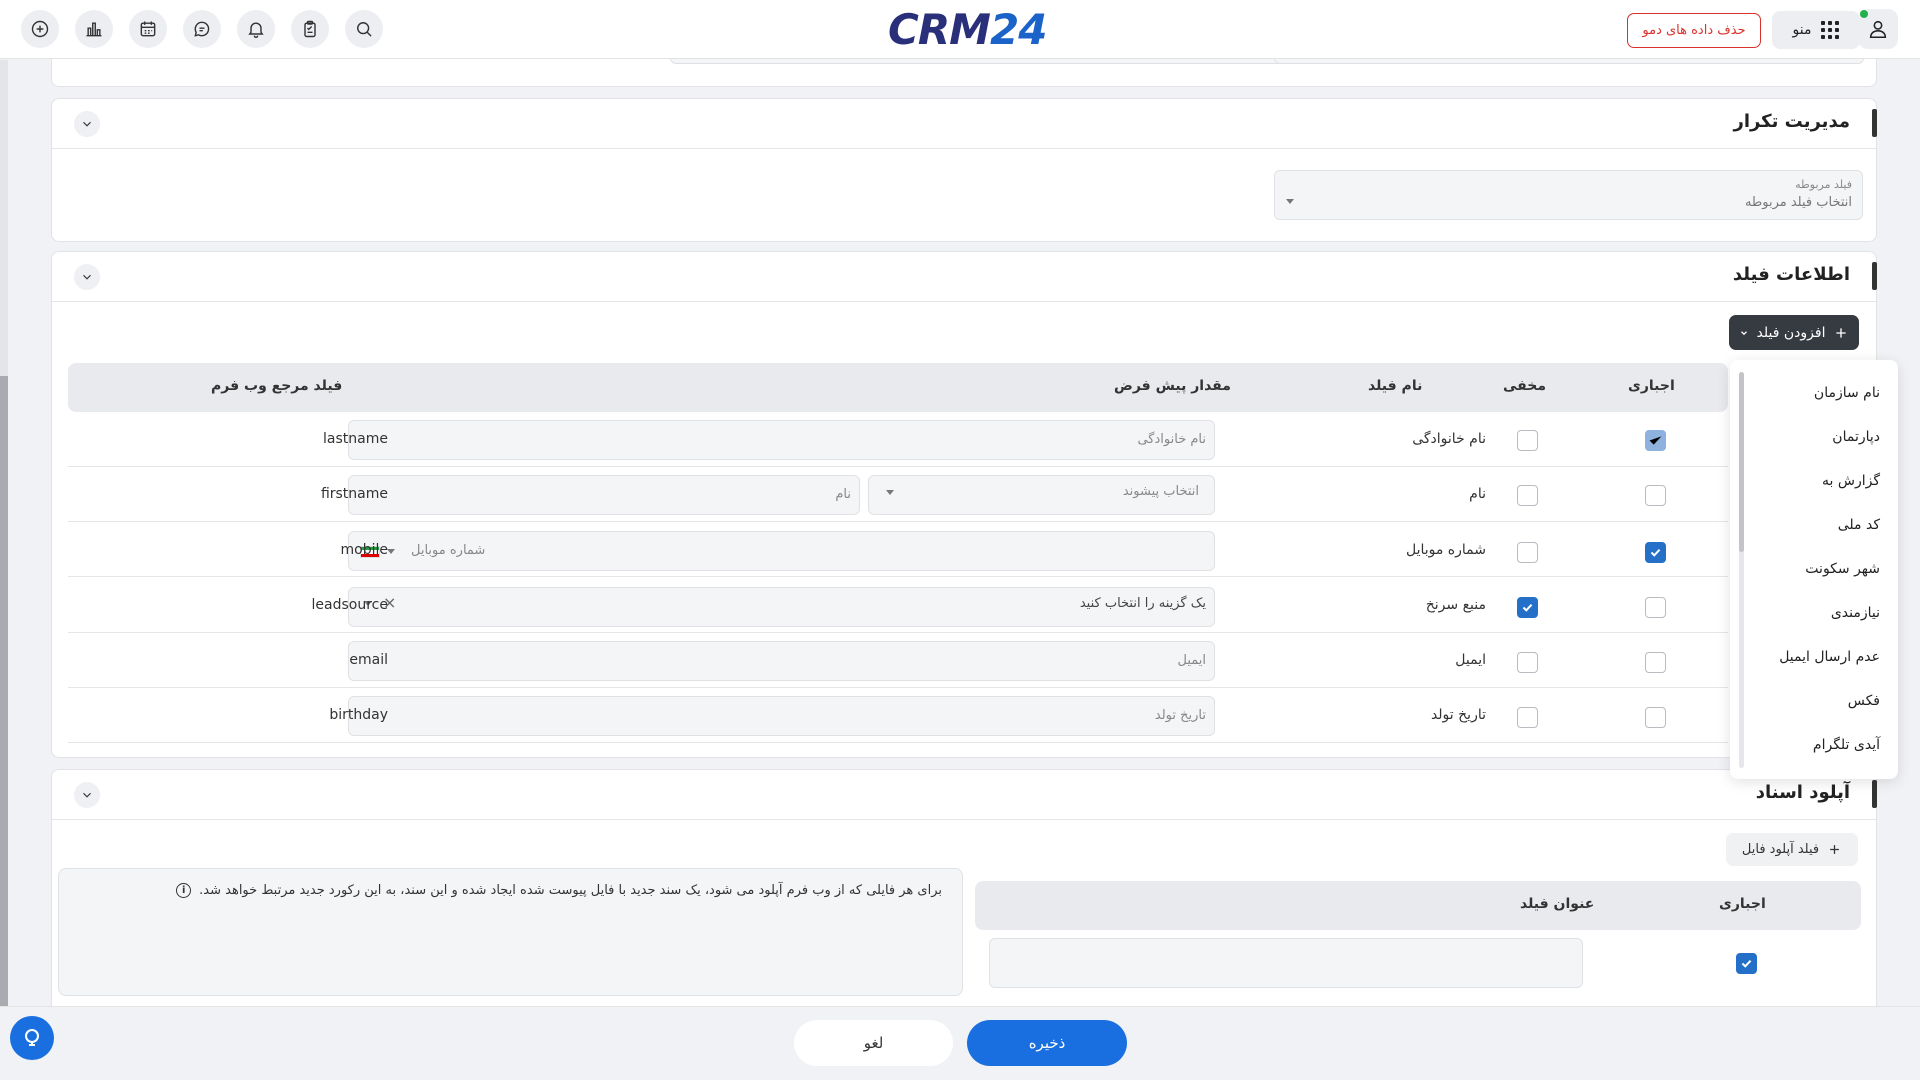 The width and height of the screenshot is (1920, 1080). I want to click on logo-part1: CRM, so click(939, 29).